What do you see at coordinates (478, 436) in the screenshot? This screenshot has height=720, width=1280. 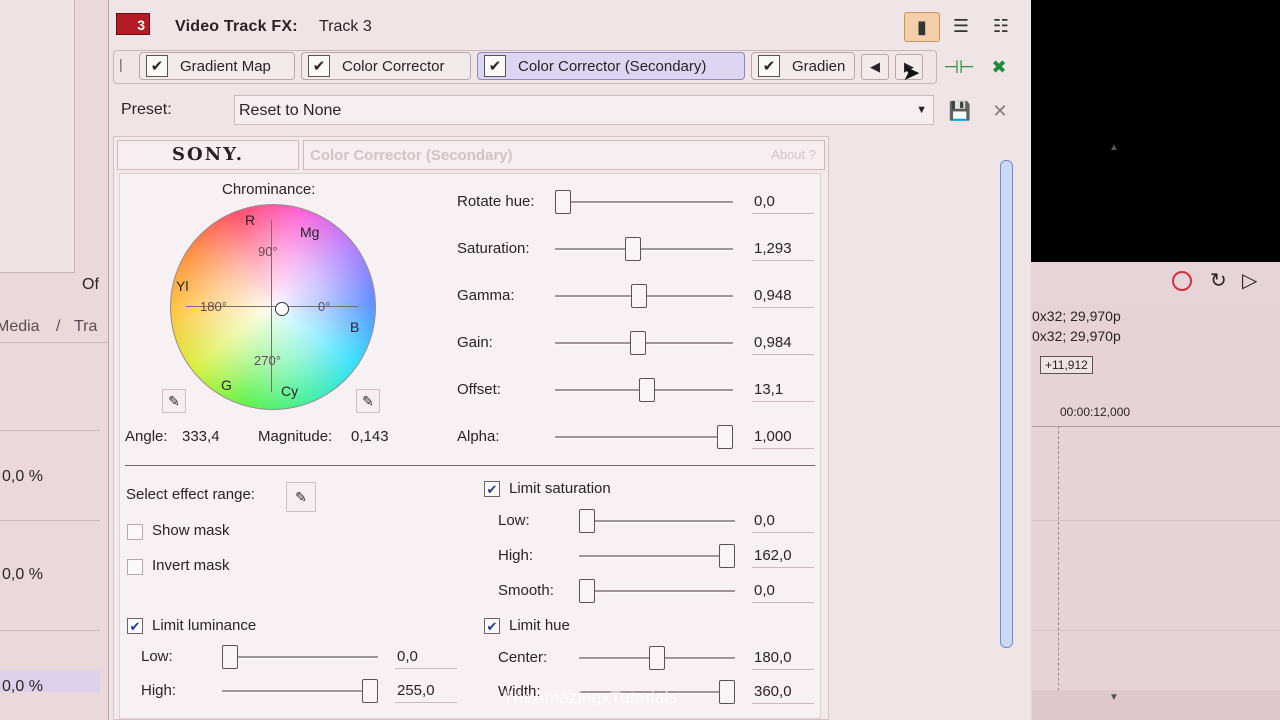 I see `slider-label: Alpha:` at bounding box center [478, 436].